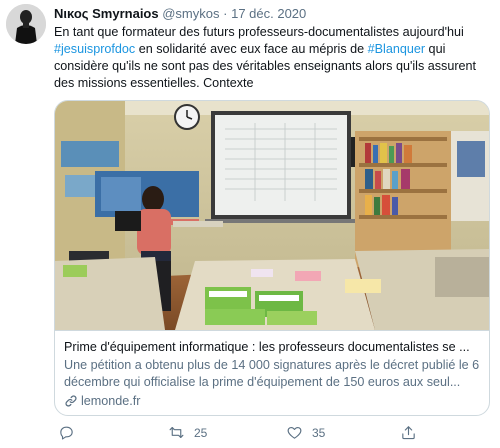 The image size is (500, 448). I want to click on card-domain: lemonde.fr, so click(102, 401).